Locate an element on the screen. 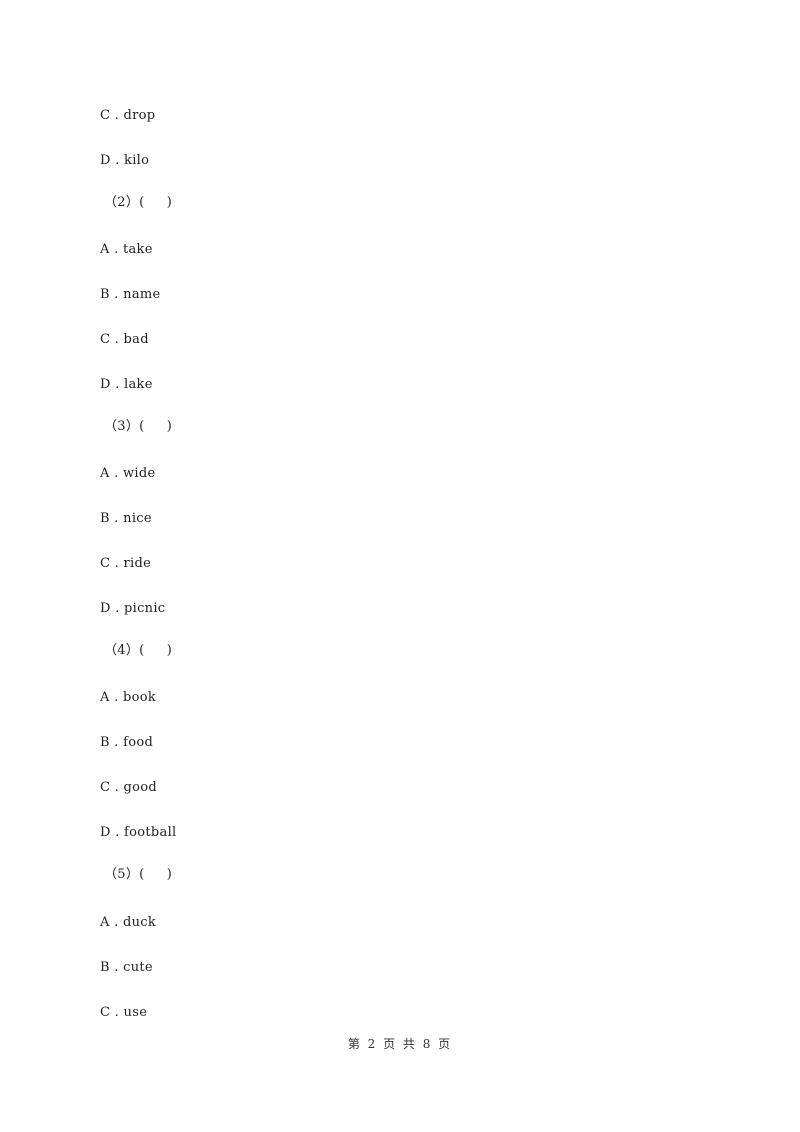 This screenshot has height=1132, width=800. option-a-duck: A . duck is located at coordinates (128, 922).